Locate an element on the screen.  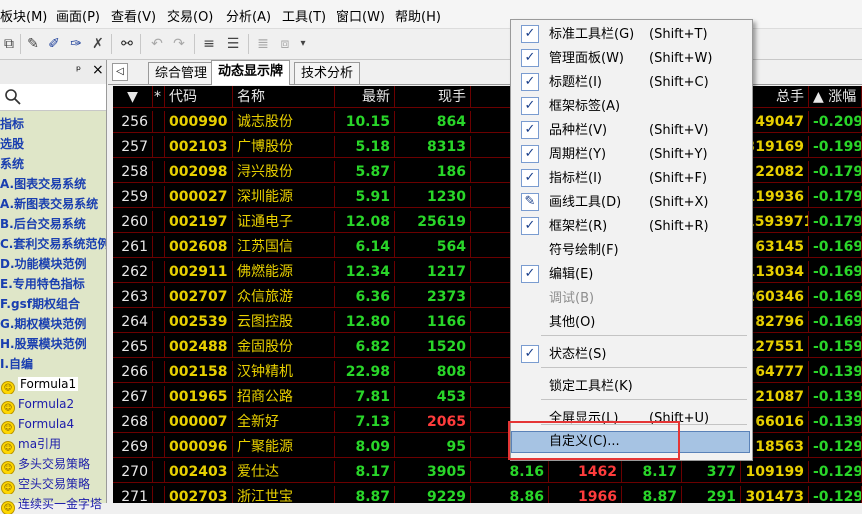
menu-window: 窗口(W) is located at coordinates (360, 15).